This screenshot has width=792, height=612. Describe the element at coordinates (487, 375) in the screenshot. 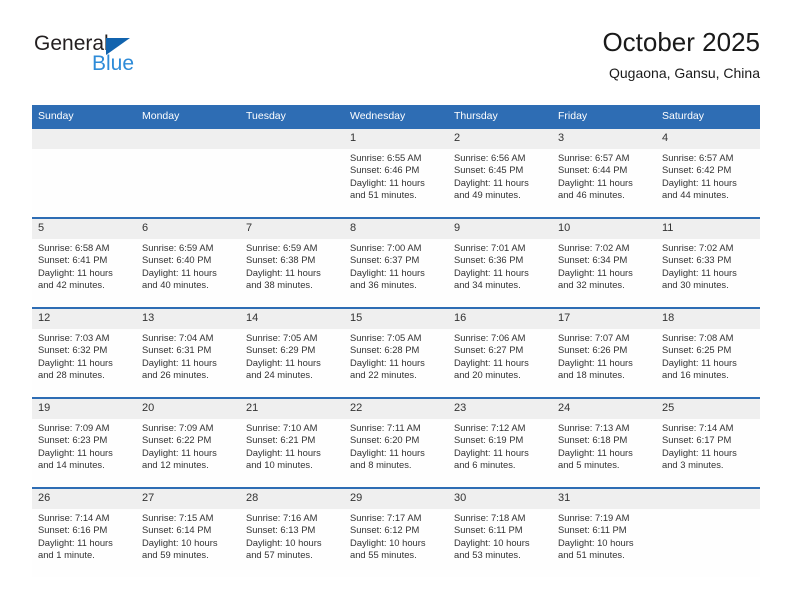

I see `daylight-text-line2: and 20 minutes.` at that location.